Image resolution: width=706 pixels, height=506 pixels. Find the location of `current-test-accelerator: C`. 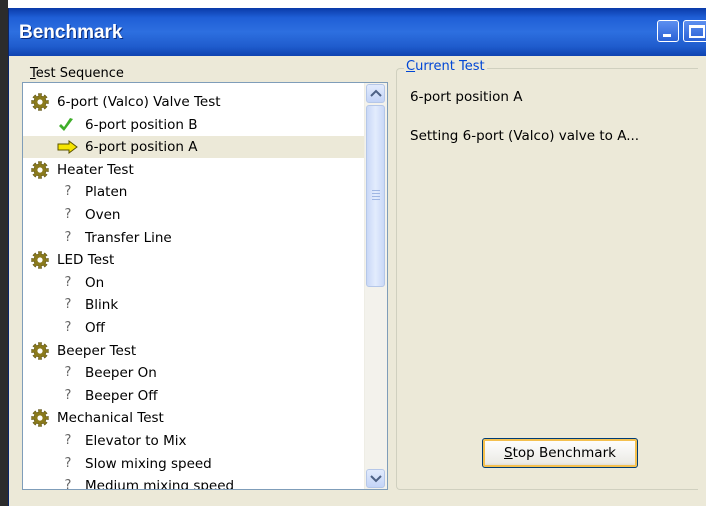

current-test-accelerator: C is located at coordinates (411, 66).